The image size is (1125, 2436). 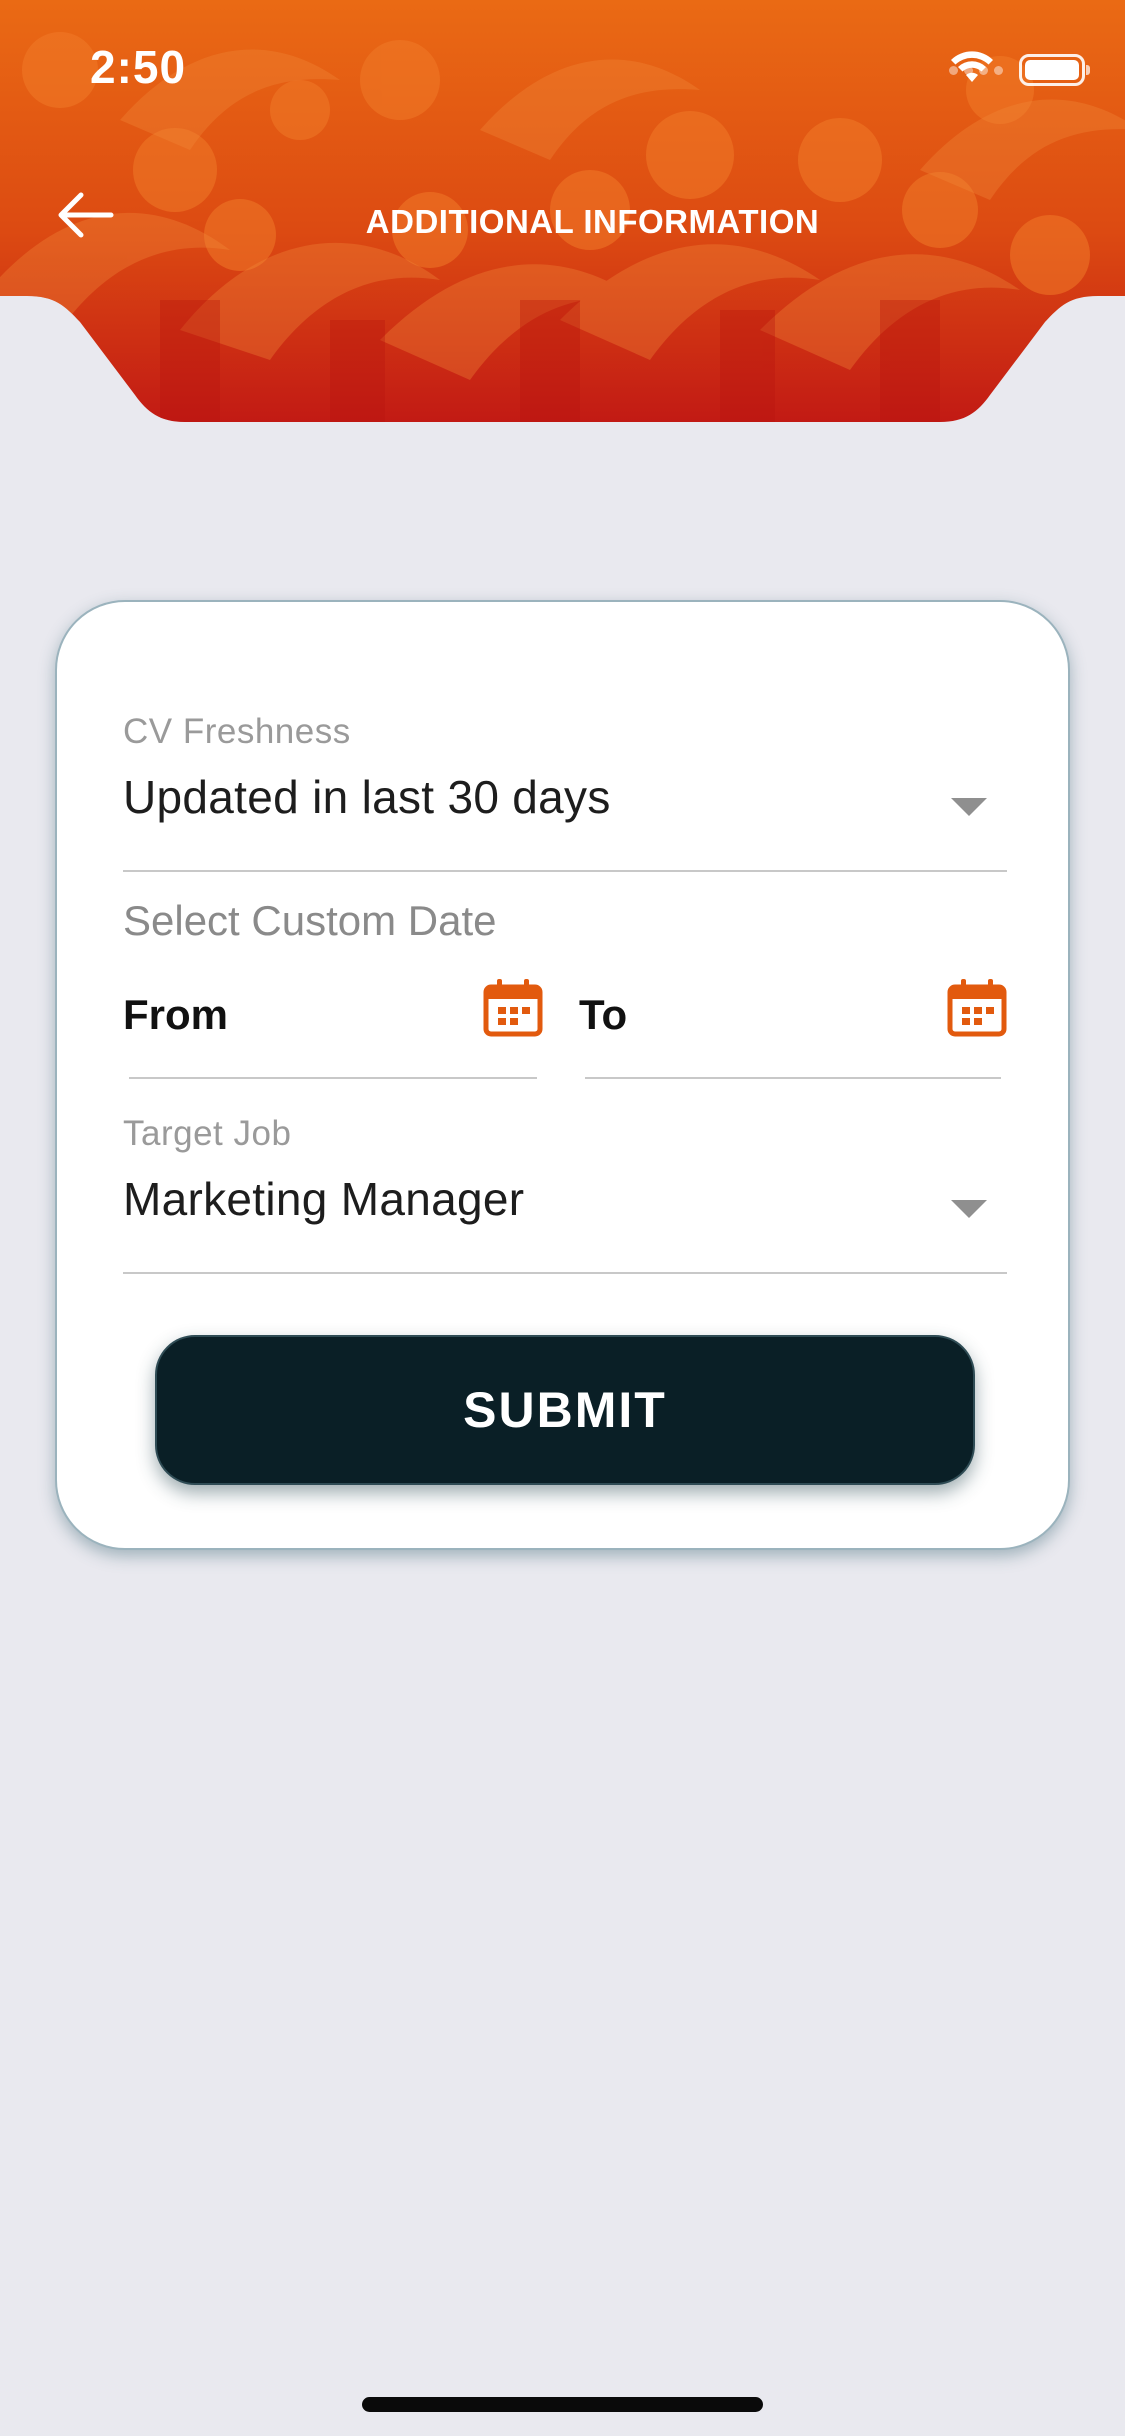 What do you see at coordinates (175, 1014) in the screenshot?
I see `from-date-label: From` at bounding box center [175, 1014].